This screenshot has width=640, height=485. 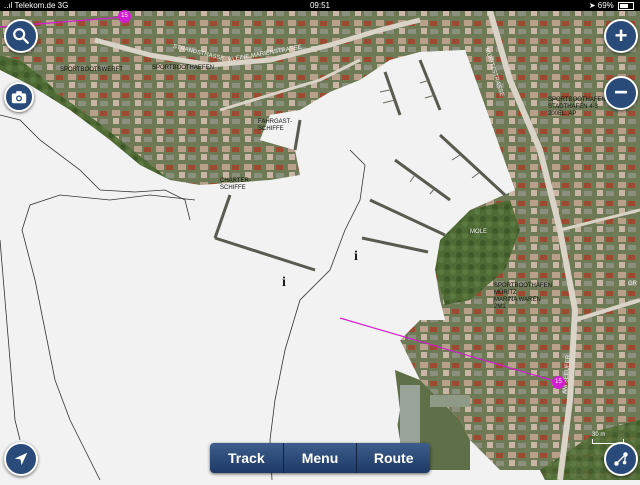 What do you see at coordinates (599, 435) in the screenshot?
I see `scale-label: 30 m` at bounding box center [599, 435].